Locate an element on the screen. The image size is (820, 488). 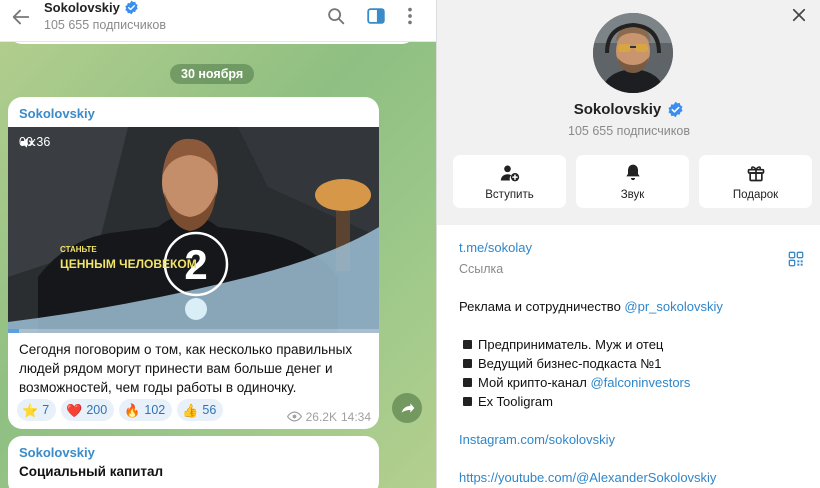
instagram-link-text: Instagram.com/sokolovskiy is located at coordinates (537, 439).